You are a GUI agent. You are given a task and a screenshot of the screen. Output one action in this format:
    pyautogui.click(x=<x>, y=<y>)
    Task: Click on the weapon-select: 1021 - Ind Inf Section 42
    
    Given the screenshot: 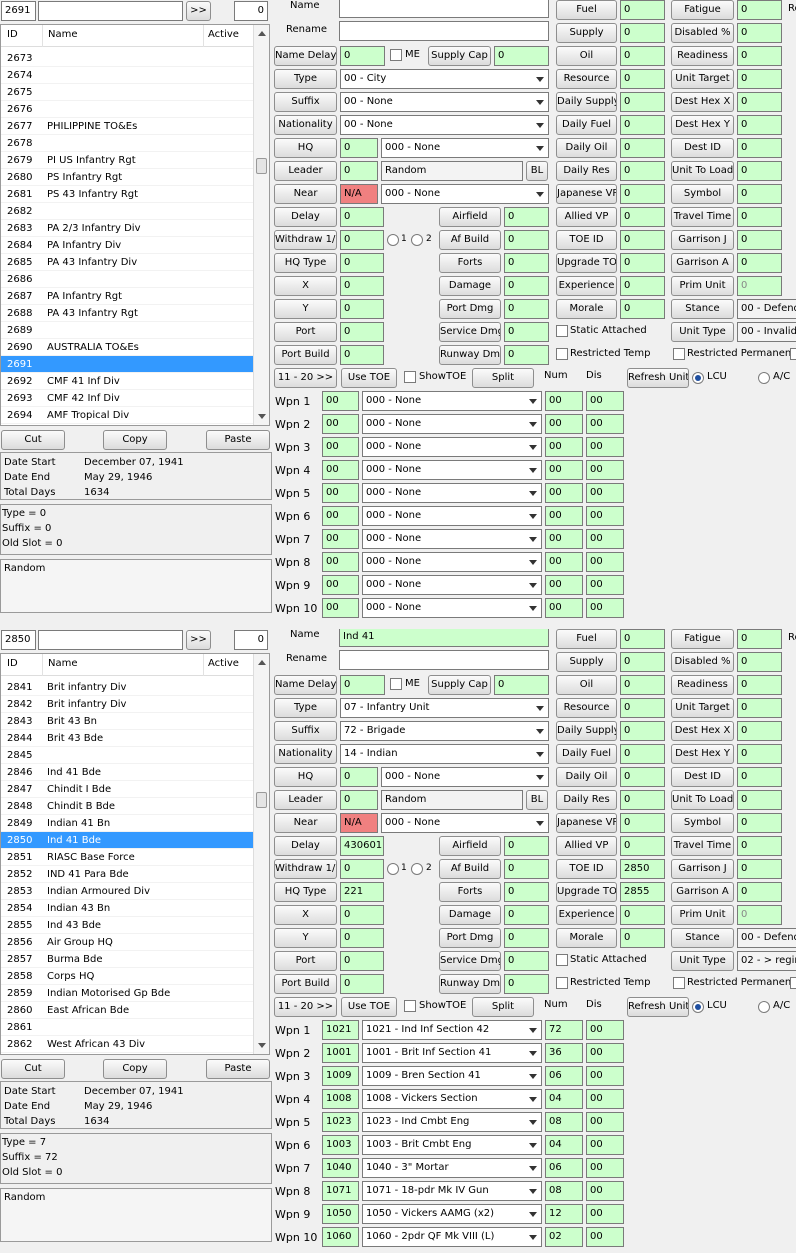 What is the action you would take?
    pyautogui.click(x=452, y=1030)
    